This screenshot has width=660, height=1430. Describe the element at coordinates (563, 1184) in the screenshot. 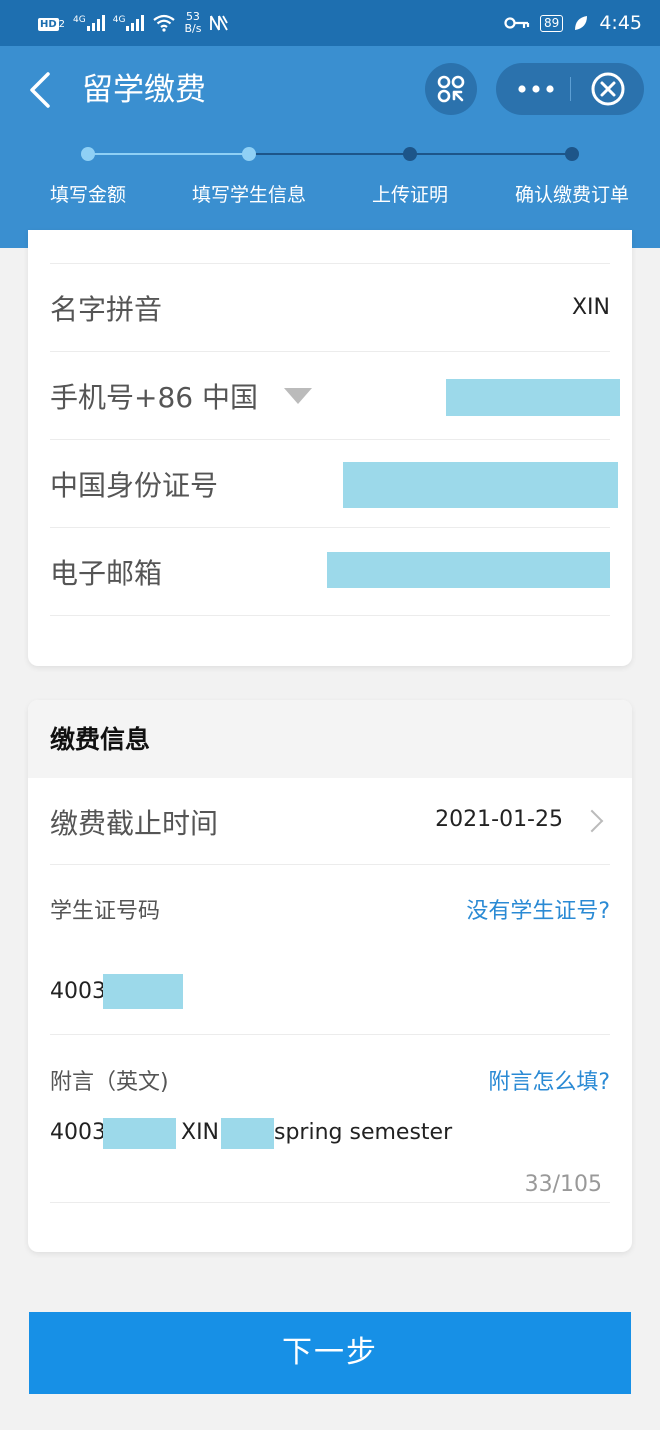

I see `remark-char-counter: 33/105` at that location.